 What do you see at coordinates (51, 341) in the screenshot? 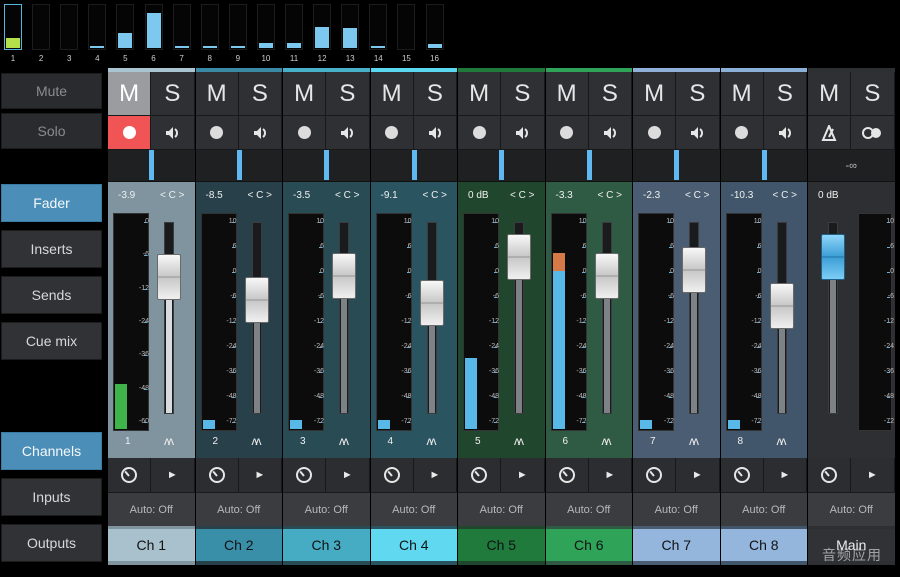
I see `cue-mix-view-button: Cue mix` at bounding box center [51, 341].